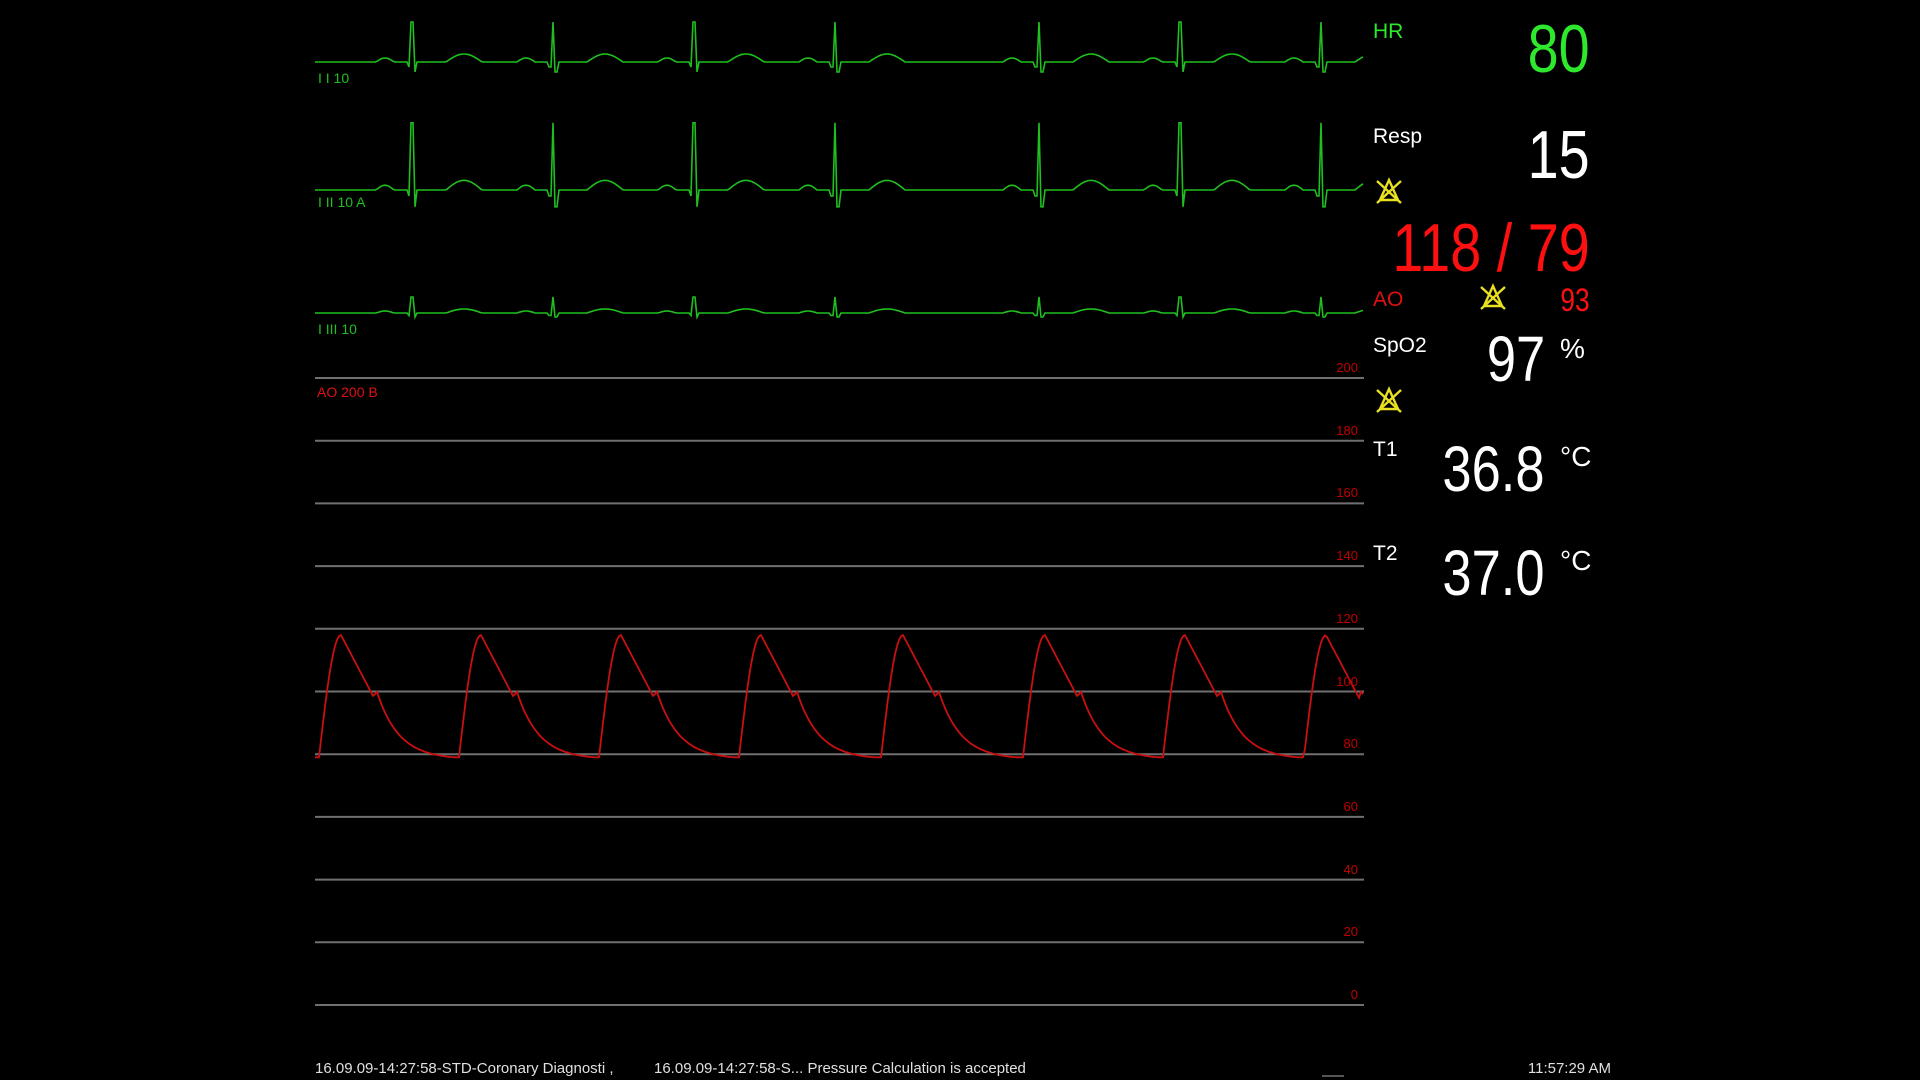  I want to click on scale-tick-label: 80, so click(1350, 744).